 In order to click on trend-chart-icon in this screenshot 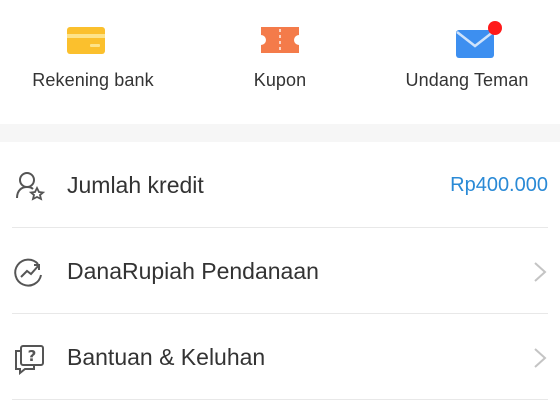, I will do `click(28, 272)`.